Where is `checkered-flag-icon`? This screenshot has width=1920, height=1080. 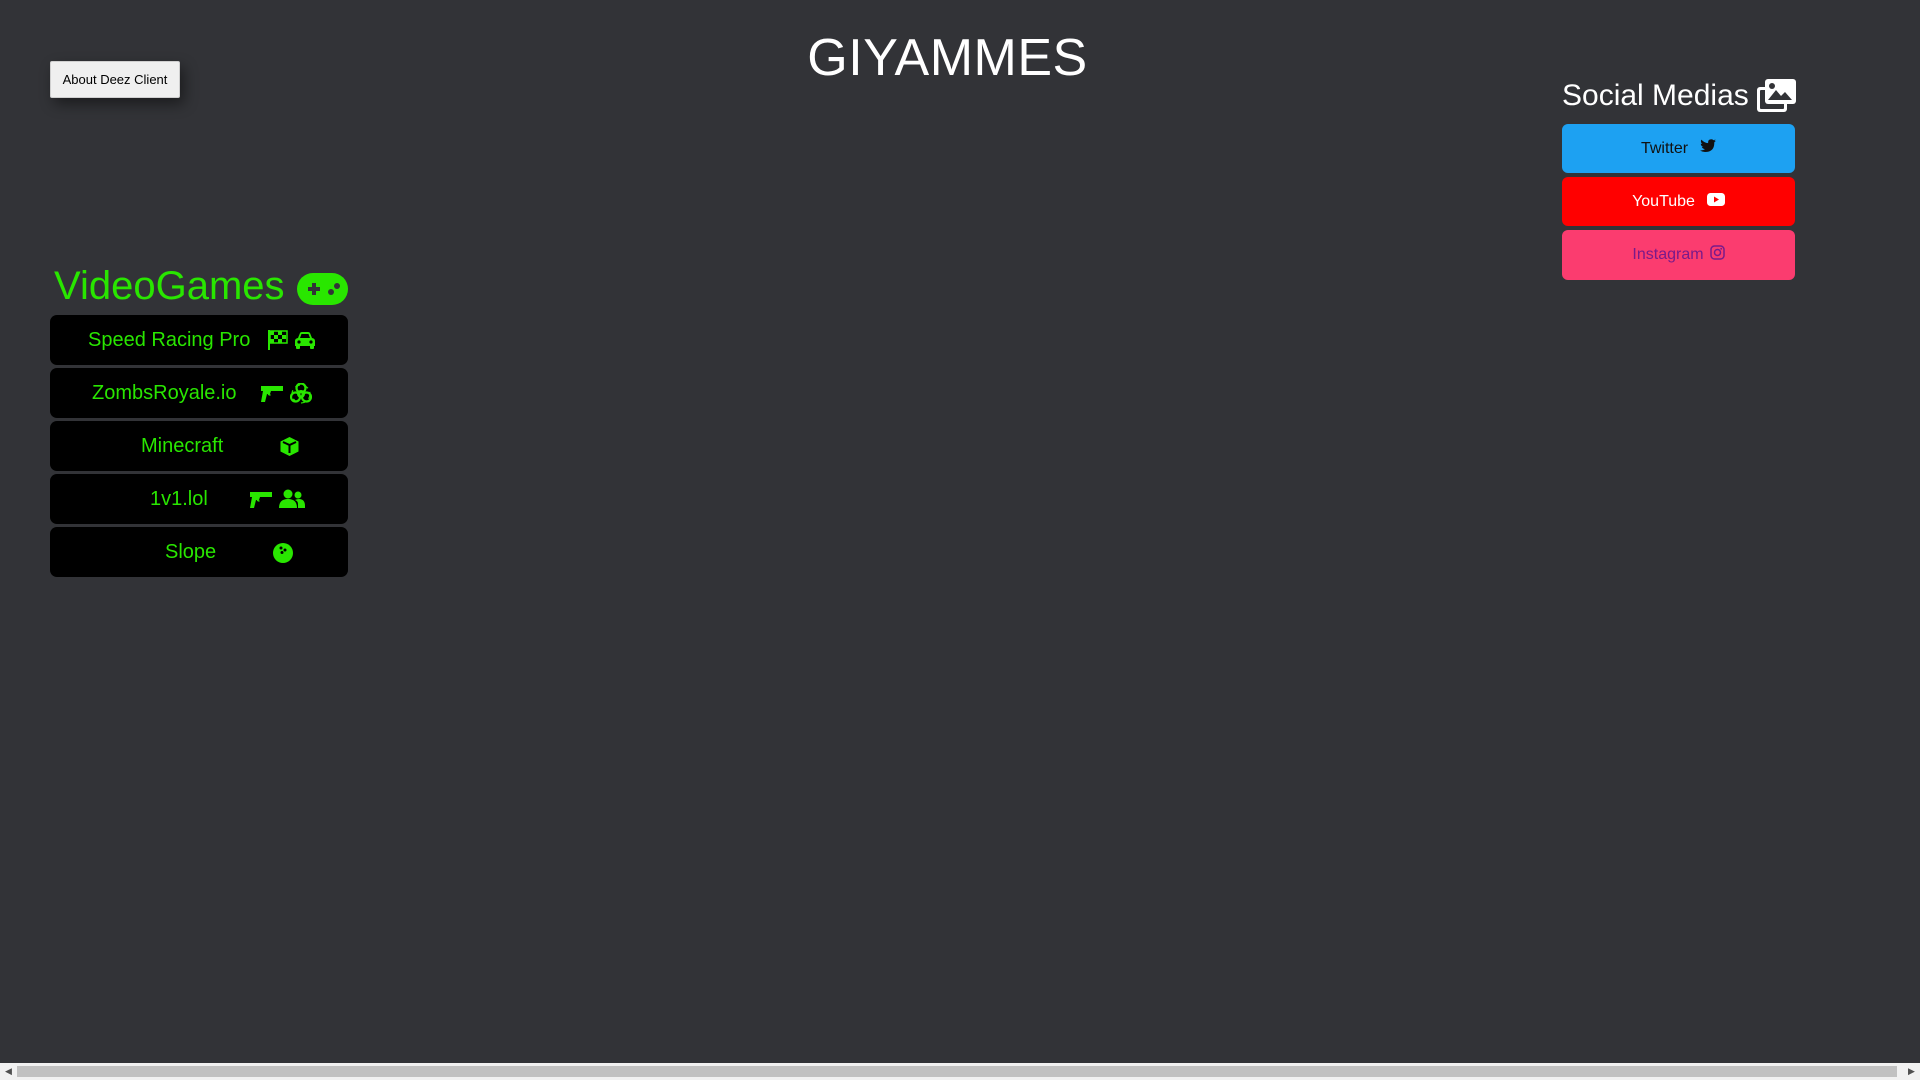 checkered-flag-icon is located at coordinates (278, 340).